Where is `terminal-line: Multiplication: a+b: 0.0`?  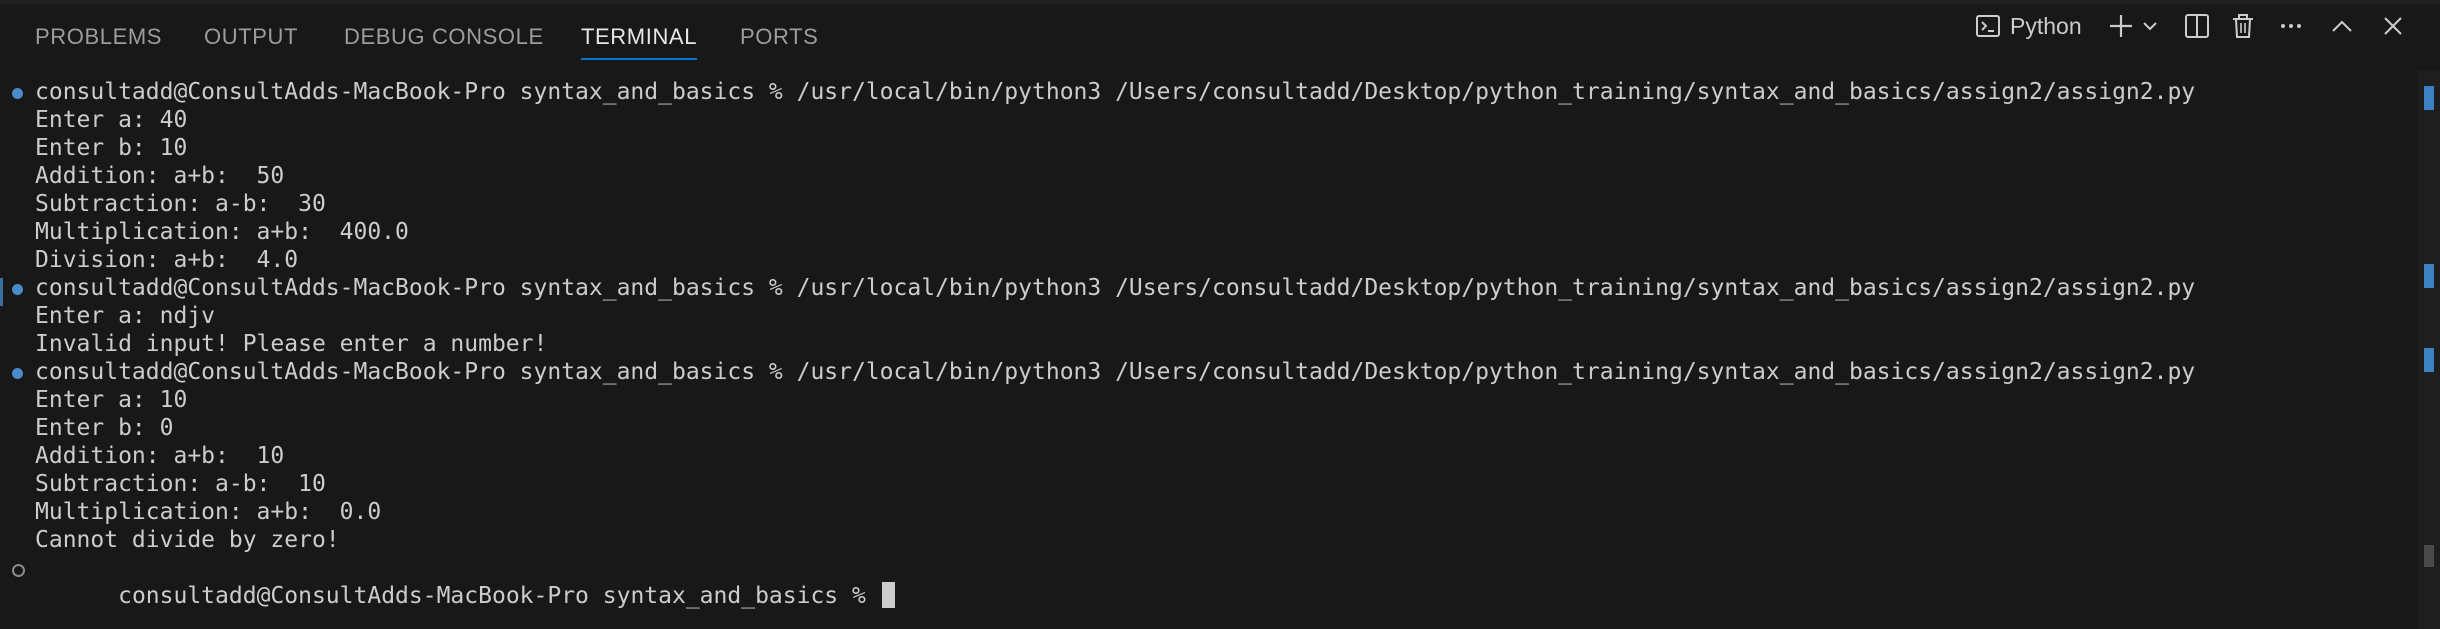 terminal-line: Multiplication: a+b: 0.0 is located at coordinates (208, 512).